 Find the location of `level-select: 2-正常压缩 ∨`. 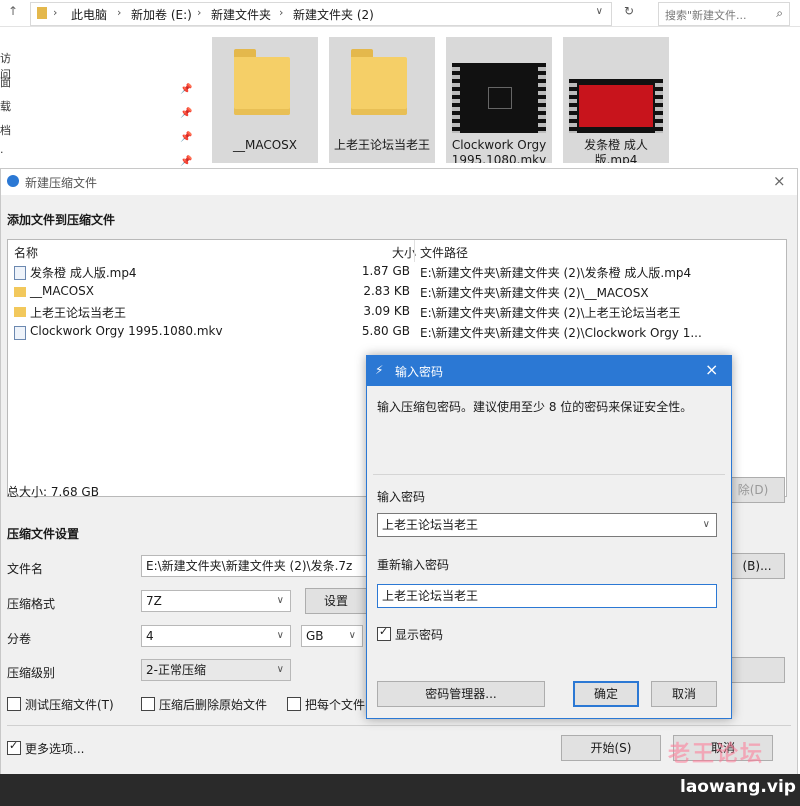

level-select: 2-正常压缩 ∨ is located at coordinates (216, 670).